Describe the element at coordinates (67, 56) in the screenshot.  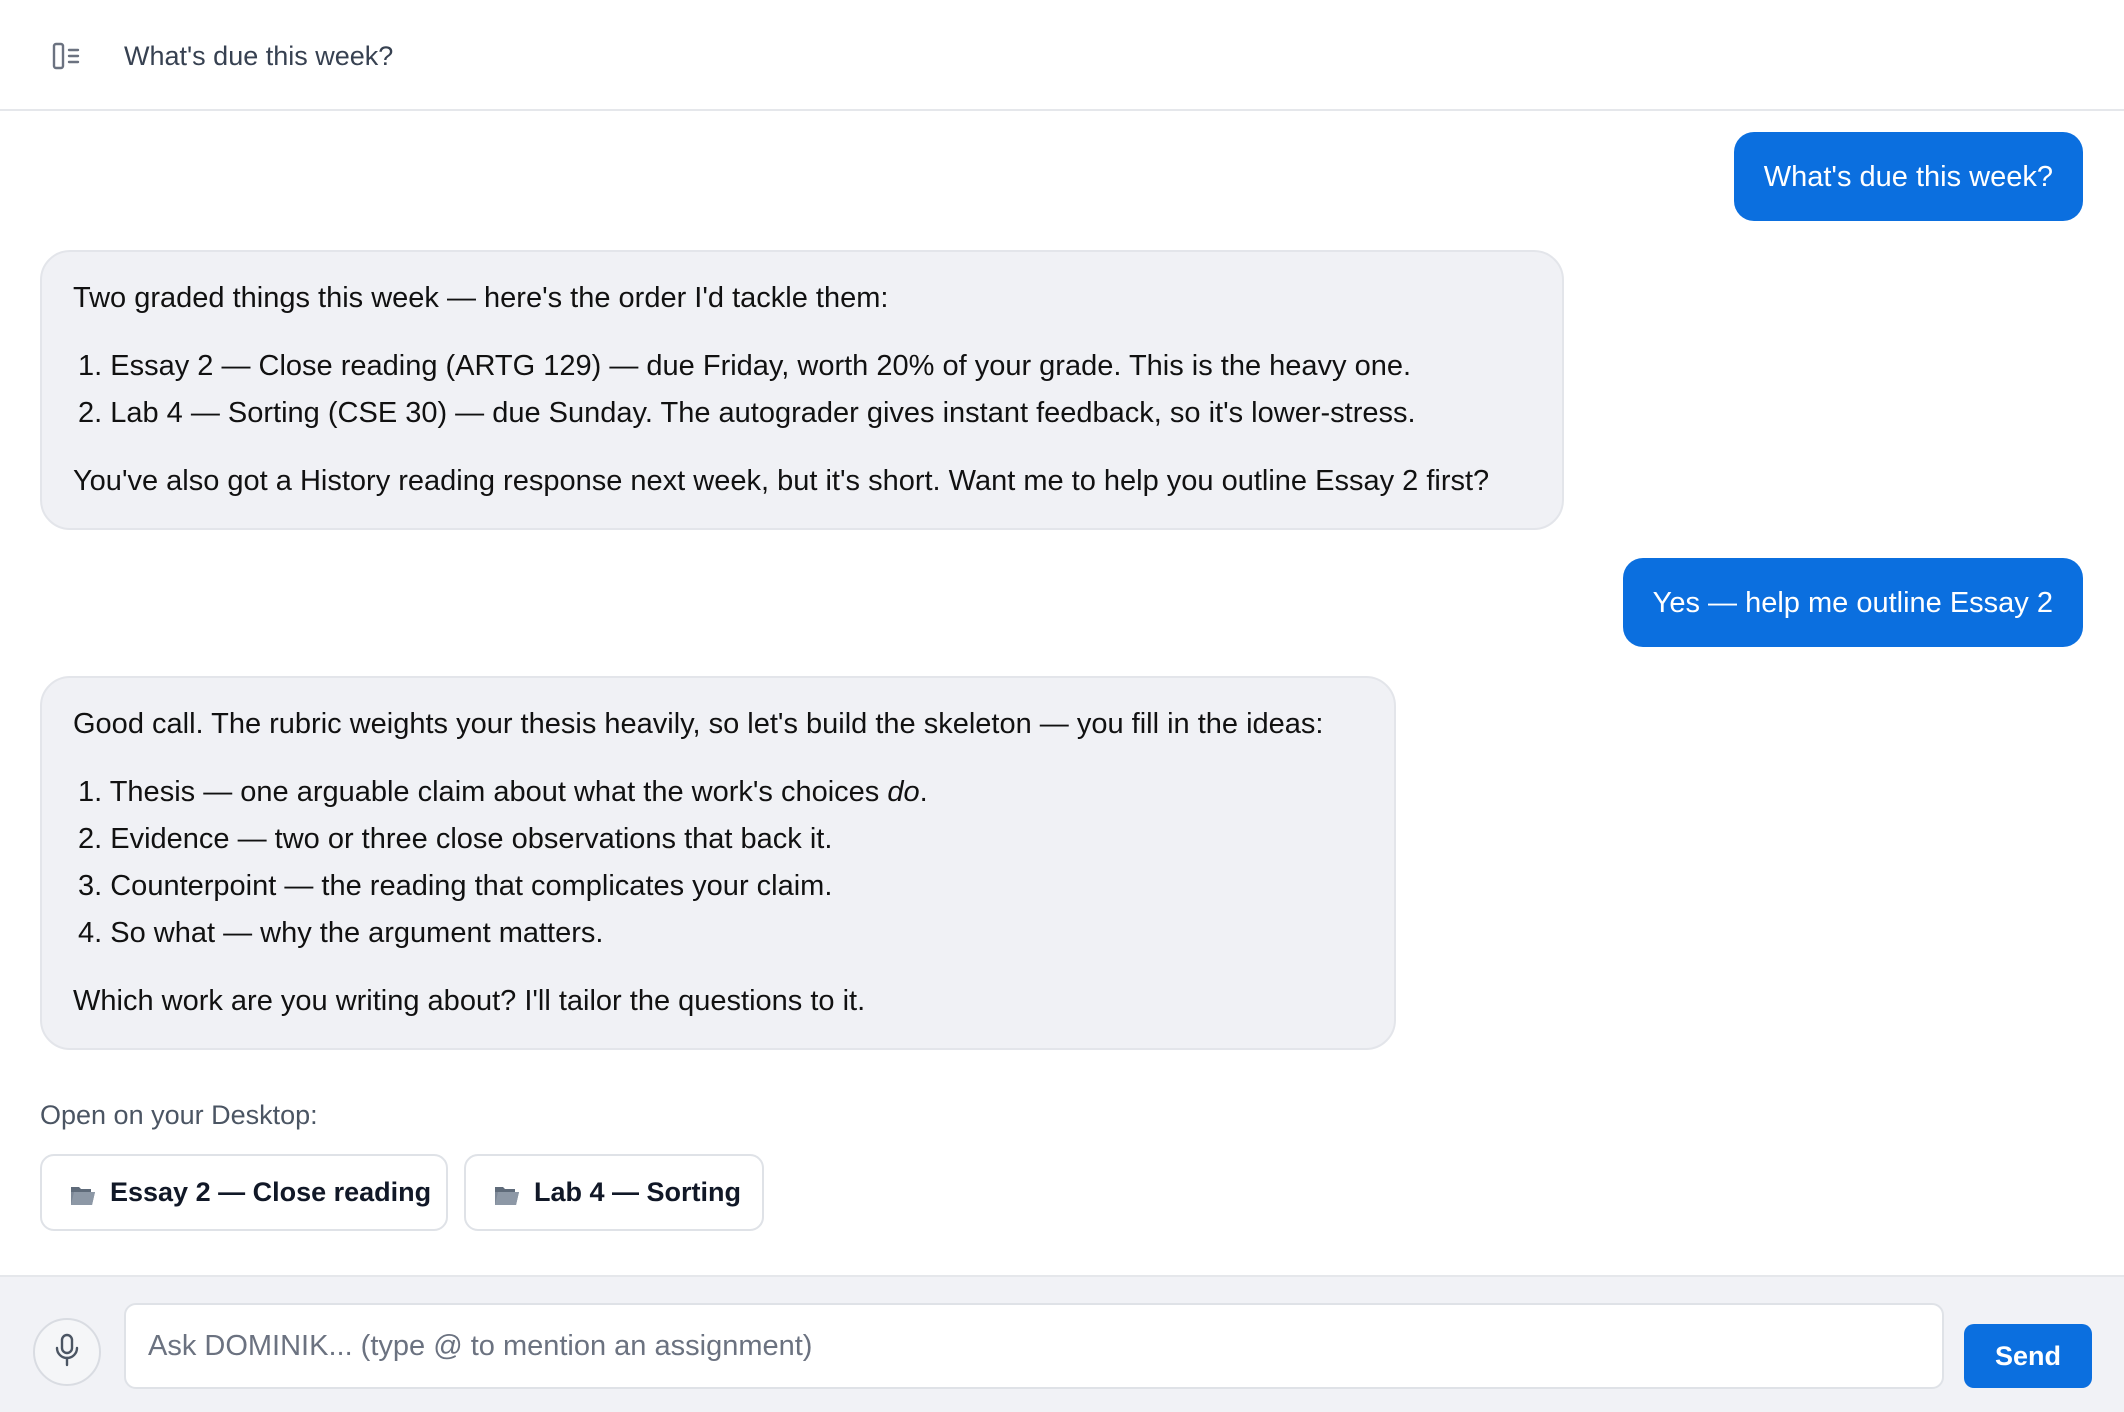
I see `sidebar-toggle-icon` at that location.